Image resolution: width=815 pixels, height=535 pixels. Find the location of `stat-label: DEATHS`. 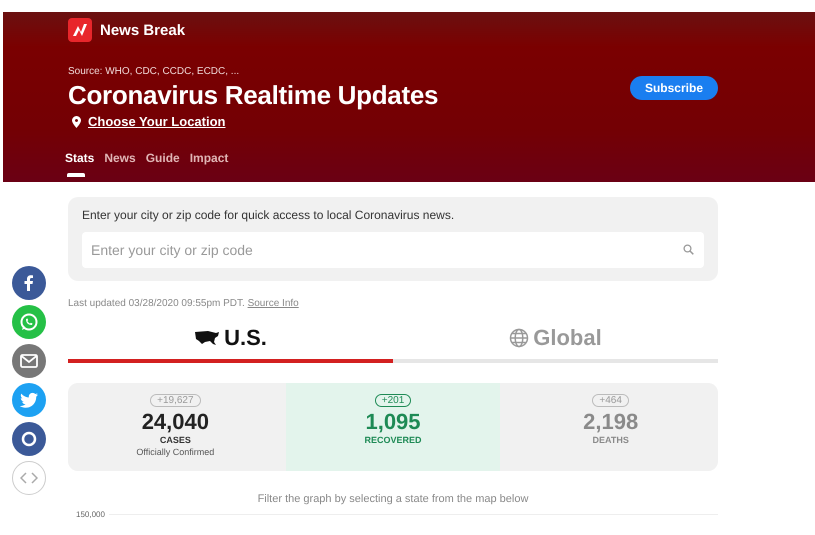

stat-label: DEATHS is located at coordinates (610, 440).